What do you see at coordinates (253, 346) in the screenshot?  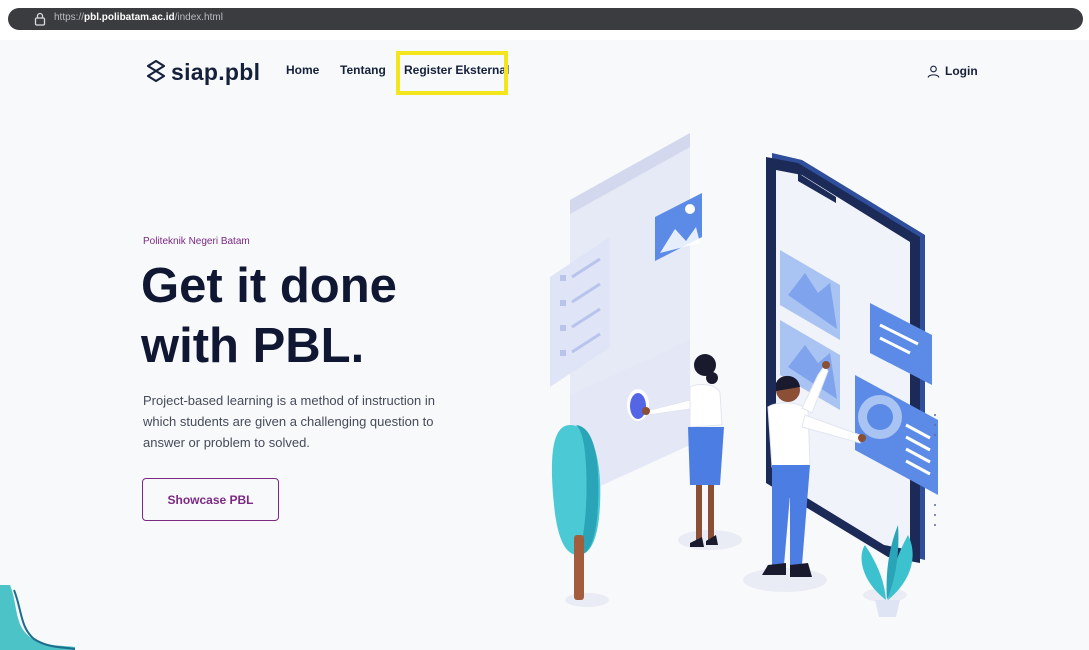 I see `hero-title-line-2: with PBL.` at bounding box center [253, 346].